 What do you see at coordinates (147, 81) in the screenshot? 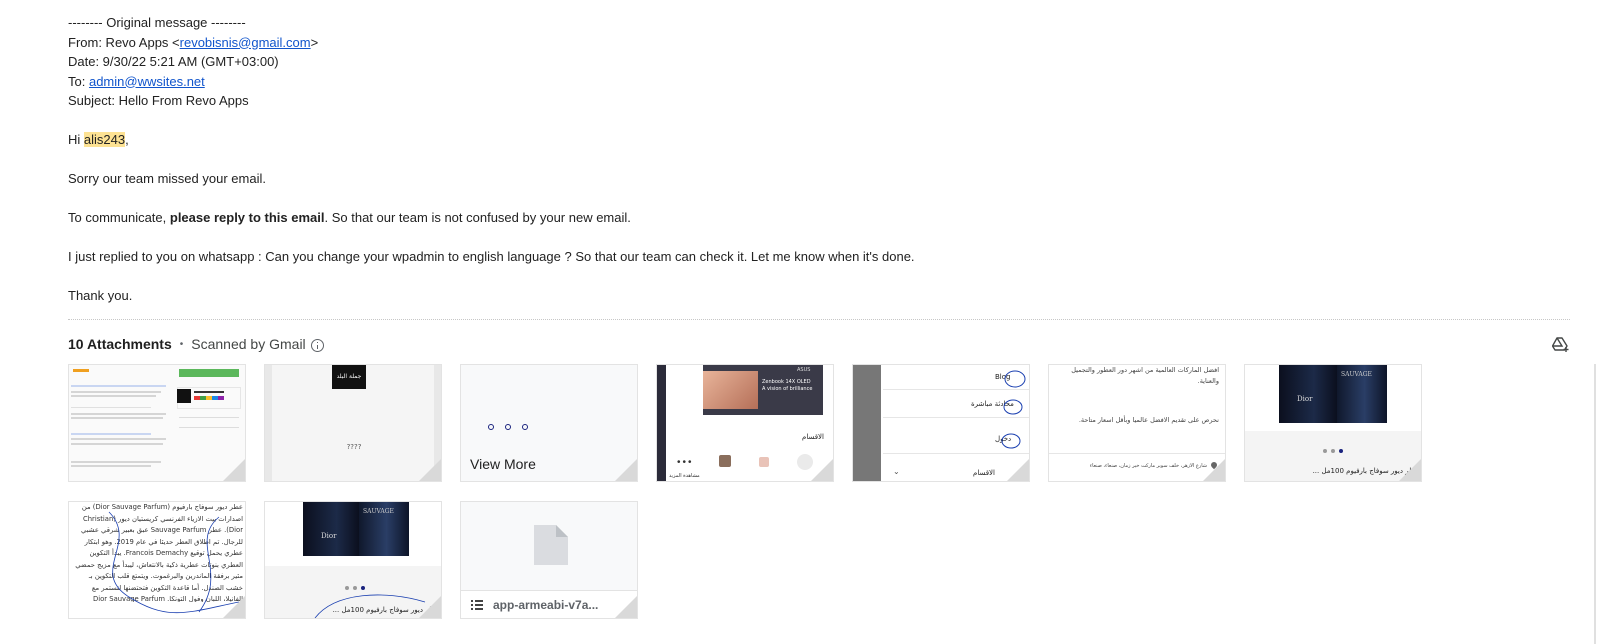
I see `to-email-link: admin@wwsites.net` at bounding box center [147, 81].